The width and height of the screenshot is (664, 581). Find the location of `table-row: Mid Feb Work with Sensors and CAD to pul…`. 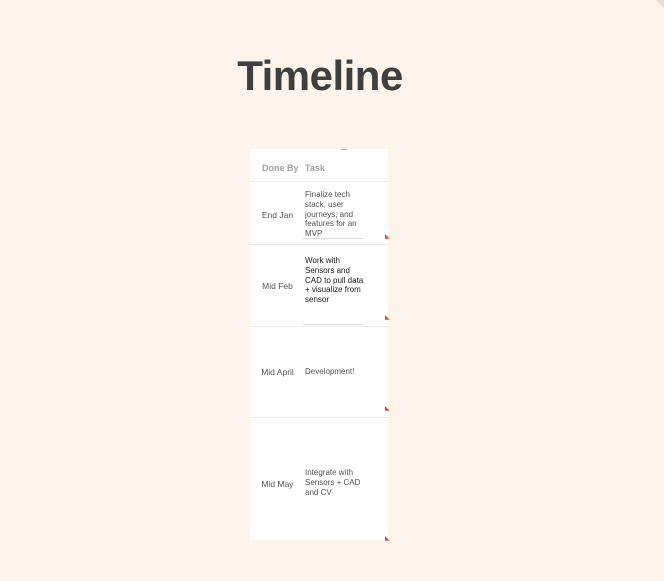

table-row: Mid Feb Work with Sensors and CAD to pul… is located at coordinates (319, 286).